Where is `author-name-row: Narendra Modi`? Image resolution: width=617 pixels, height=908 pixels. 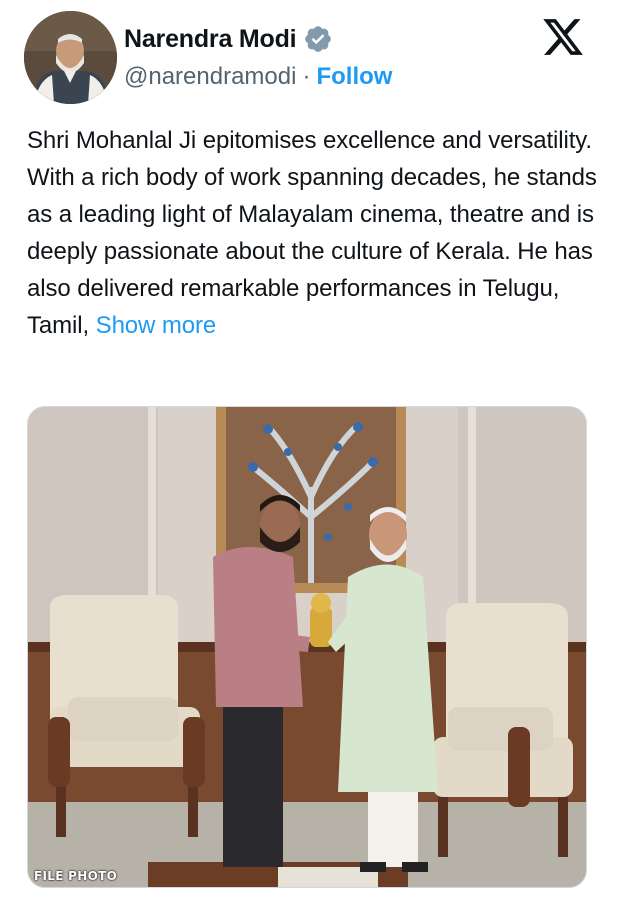 author-name-row: Narendra Modi is located at coordinates (228, 39).